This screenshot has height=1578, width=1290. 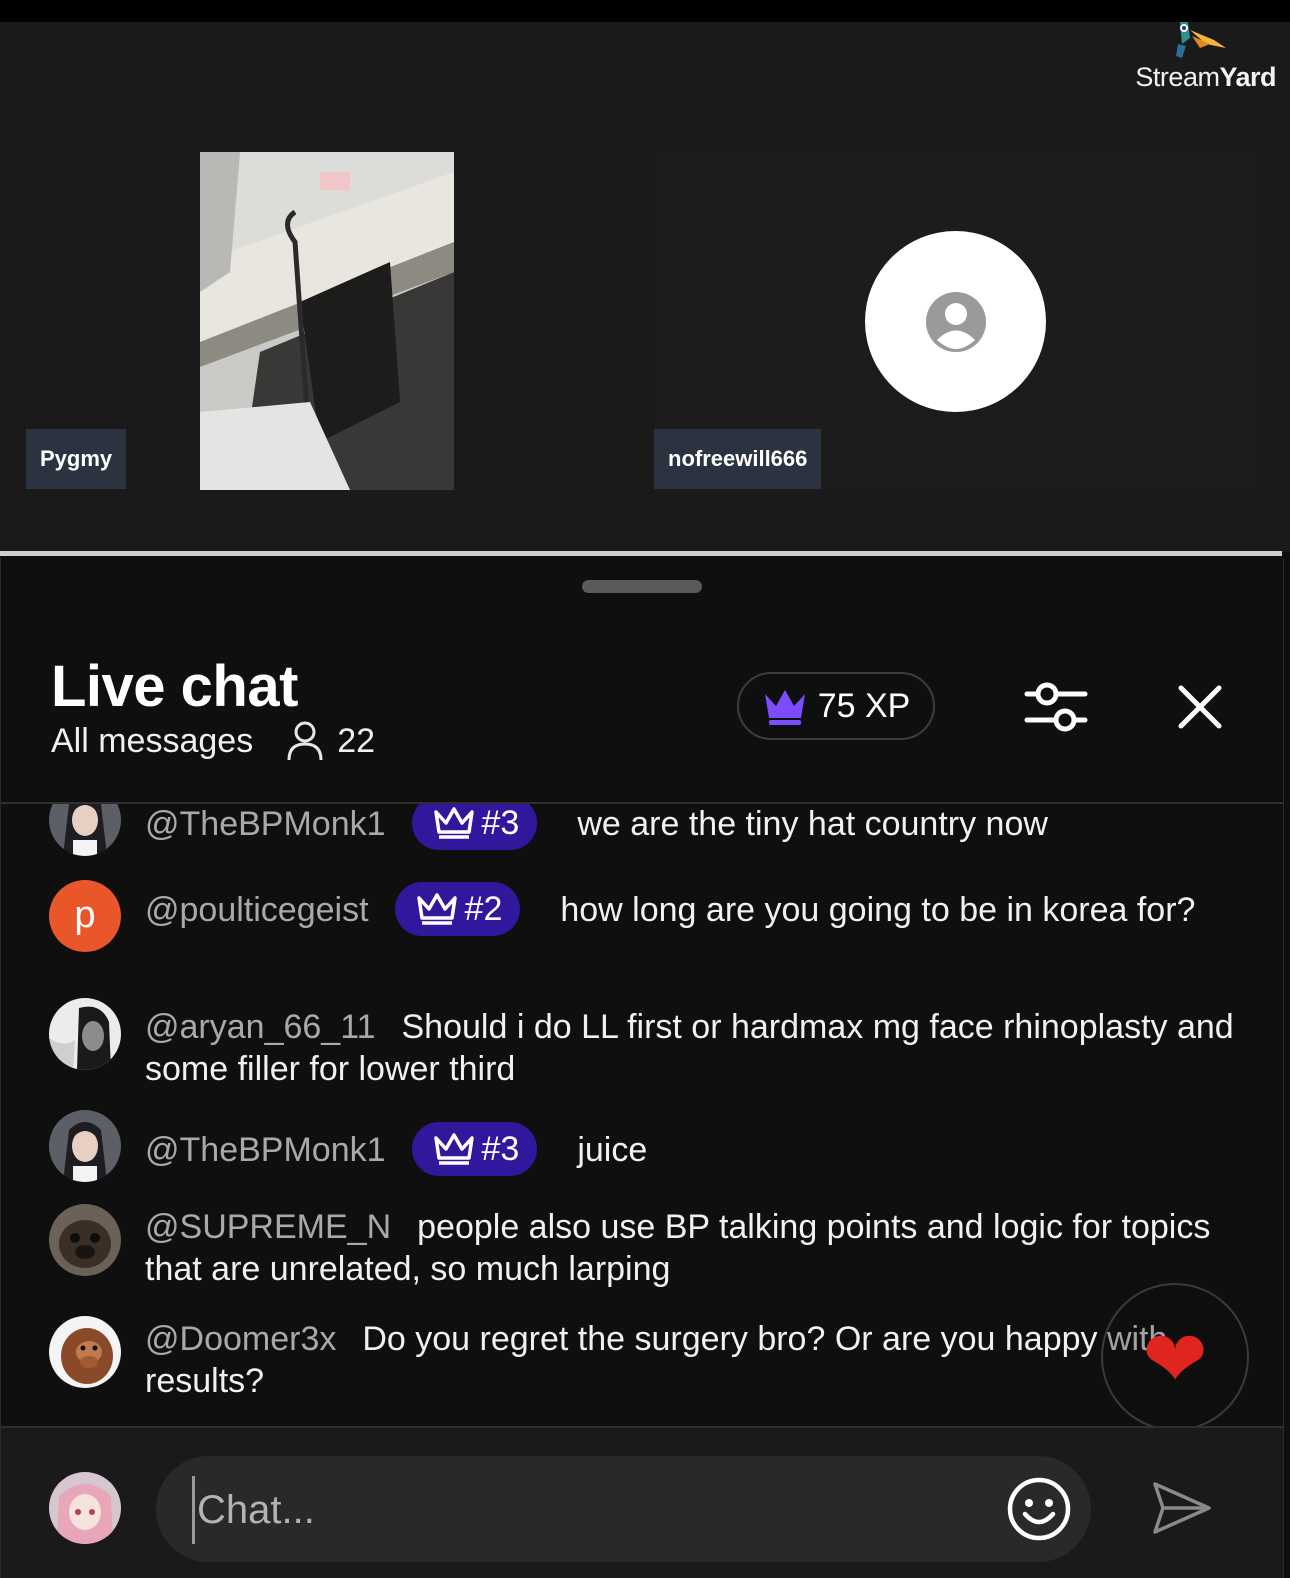 I want to click on chat-subheader: All messages 22, so click(x=213, y=741).